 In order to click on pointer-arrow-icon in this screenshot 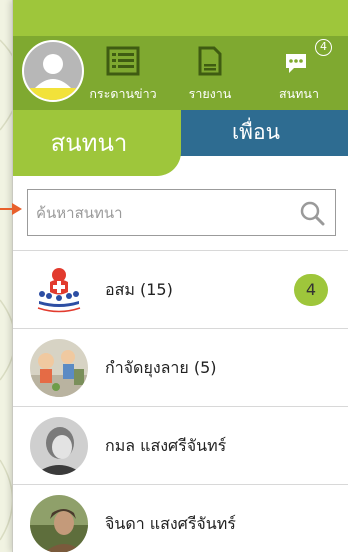, I will do `click(11, 209)`.